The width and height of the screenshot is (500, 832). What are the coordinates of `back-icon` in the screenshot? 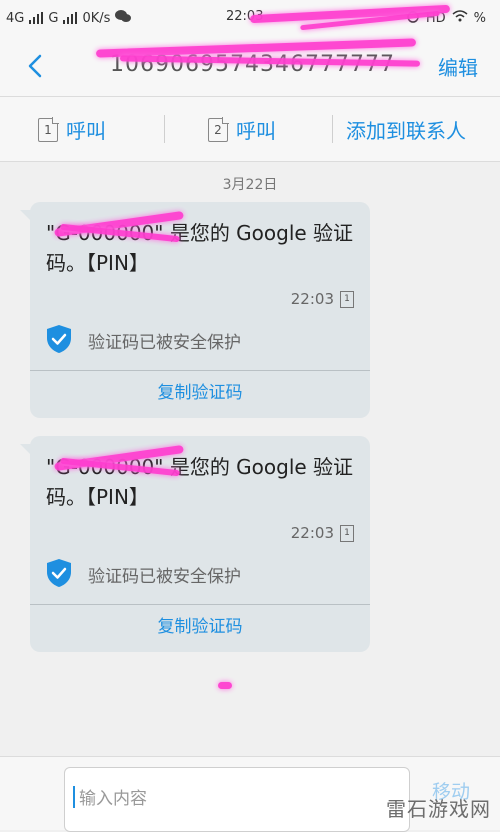 It's located at (36, 66).